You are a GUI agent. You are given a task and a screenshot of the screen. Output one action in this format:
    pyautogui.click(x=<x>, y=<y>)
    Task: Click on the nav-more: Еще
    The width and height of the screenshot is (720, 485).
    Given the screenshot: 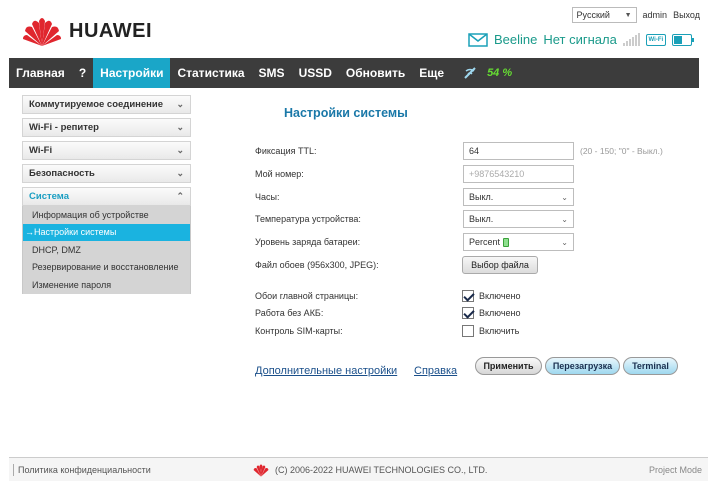 What is the action you would take?
    pyautogui.click(x=431, y=73)
    